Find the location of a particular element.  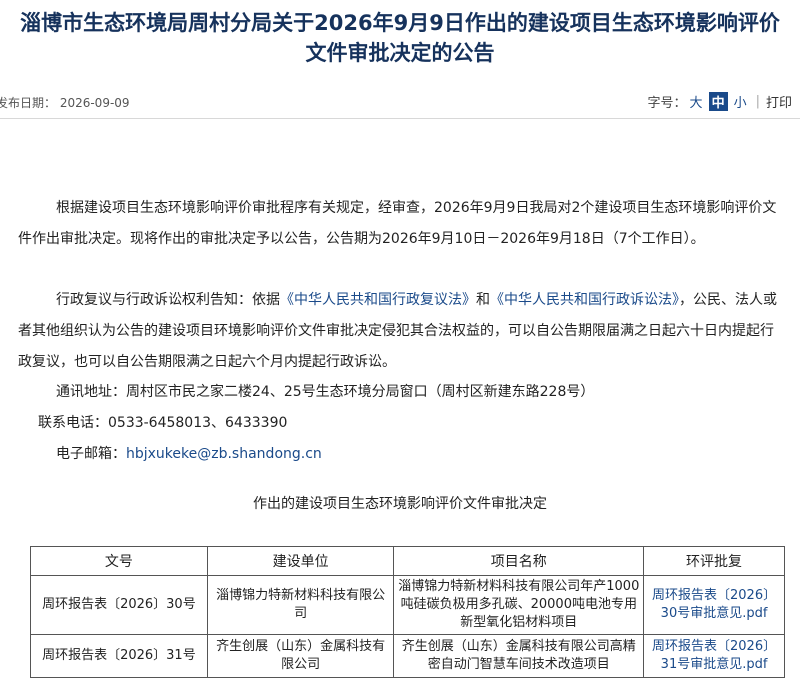

table-caption: 作出的建设项目生态环境影响评价文件审批决定 is located at coordinates (400, 504).